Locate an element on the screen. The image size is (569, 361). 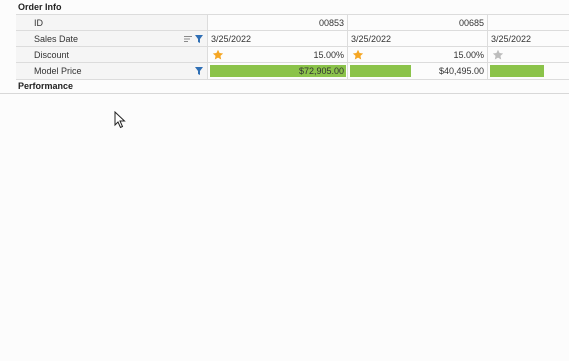
cell-value: 00685 is located at coordinates (471, 23).